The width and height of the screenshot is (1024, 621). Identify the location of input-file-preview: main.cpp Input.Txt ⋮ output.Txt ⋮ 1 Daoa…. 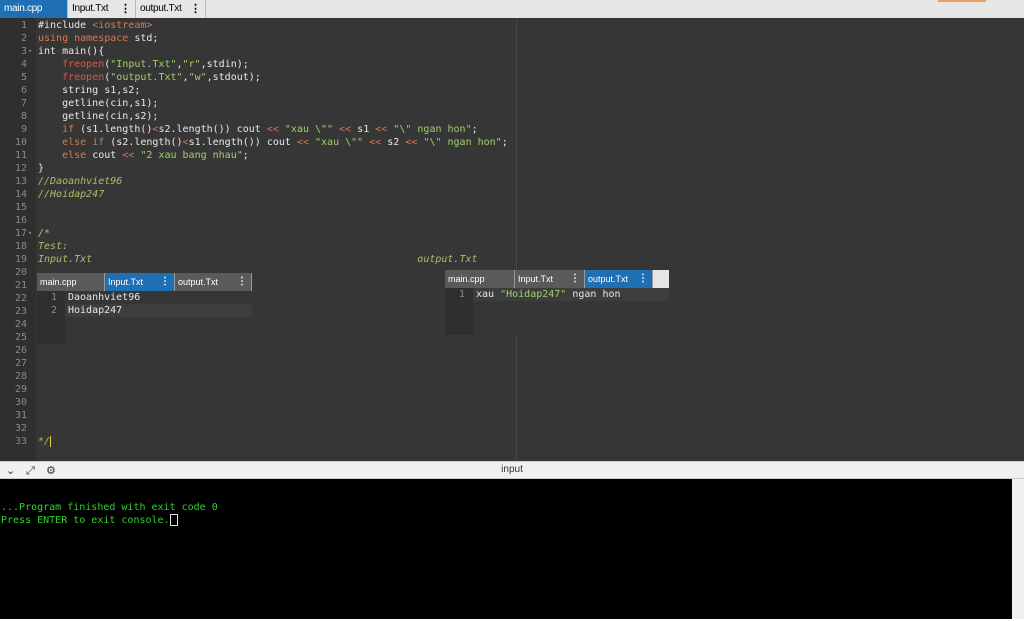
(144, 308).